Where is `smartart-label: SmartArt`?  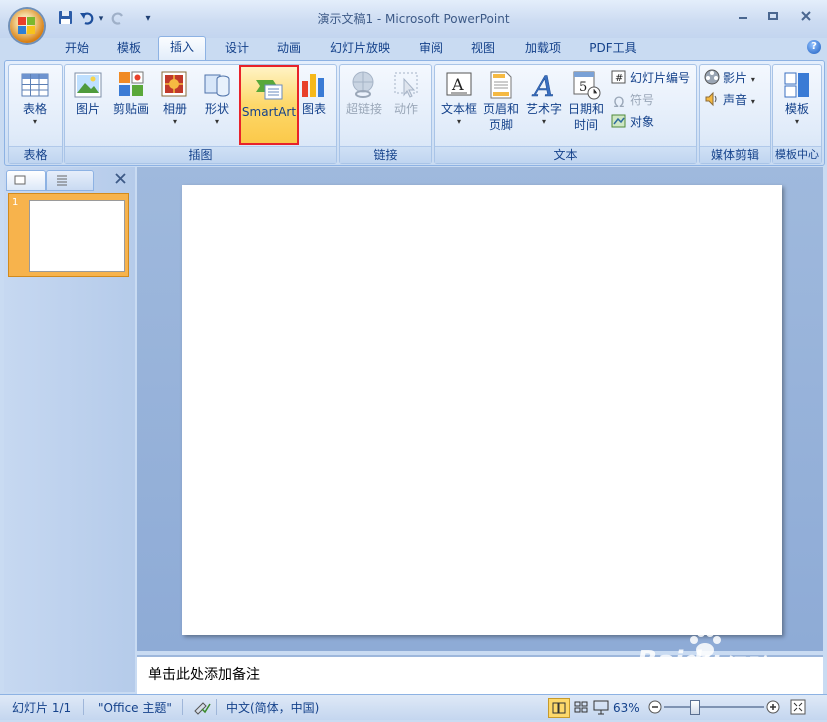 smartart-label: SmartArt is located at coordinates (269, 112).